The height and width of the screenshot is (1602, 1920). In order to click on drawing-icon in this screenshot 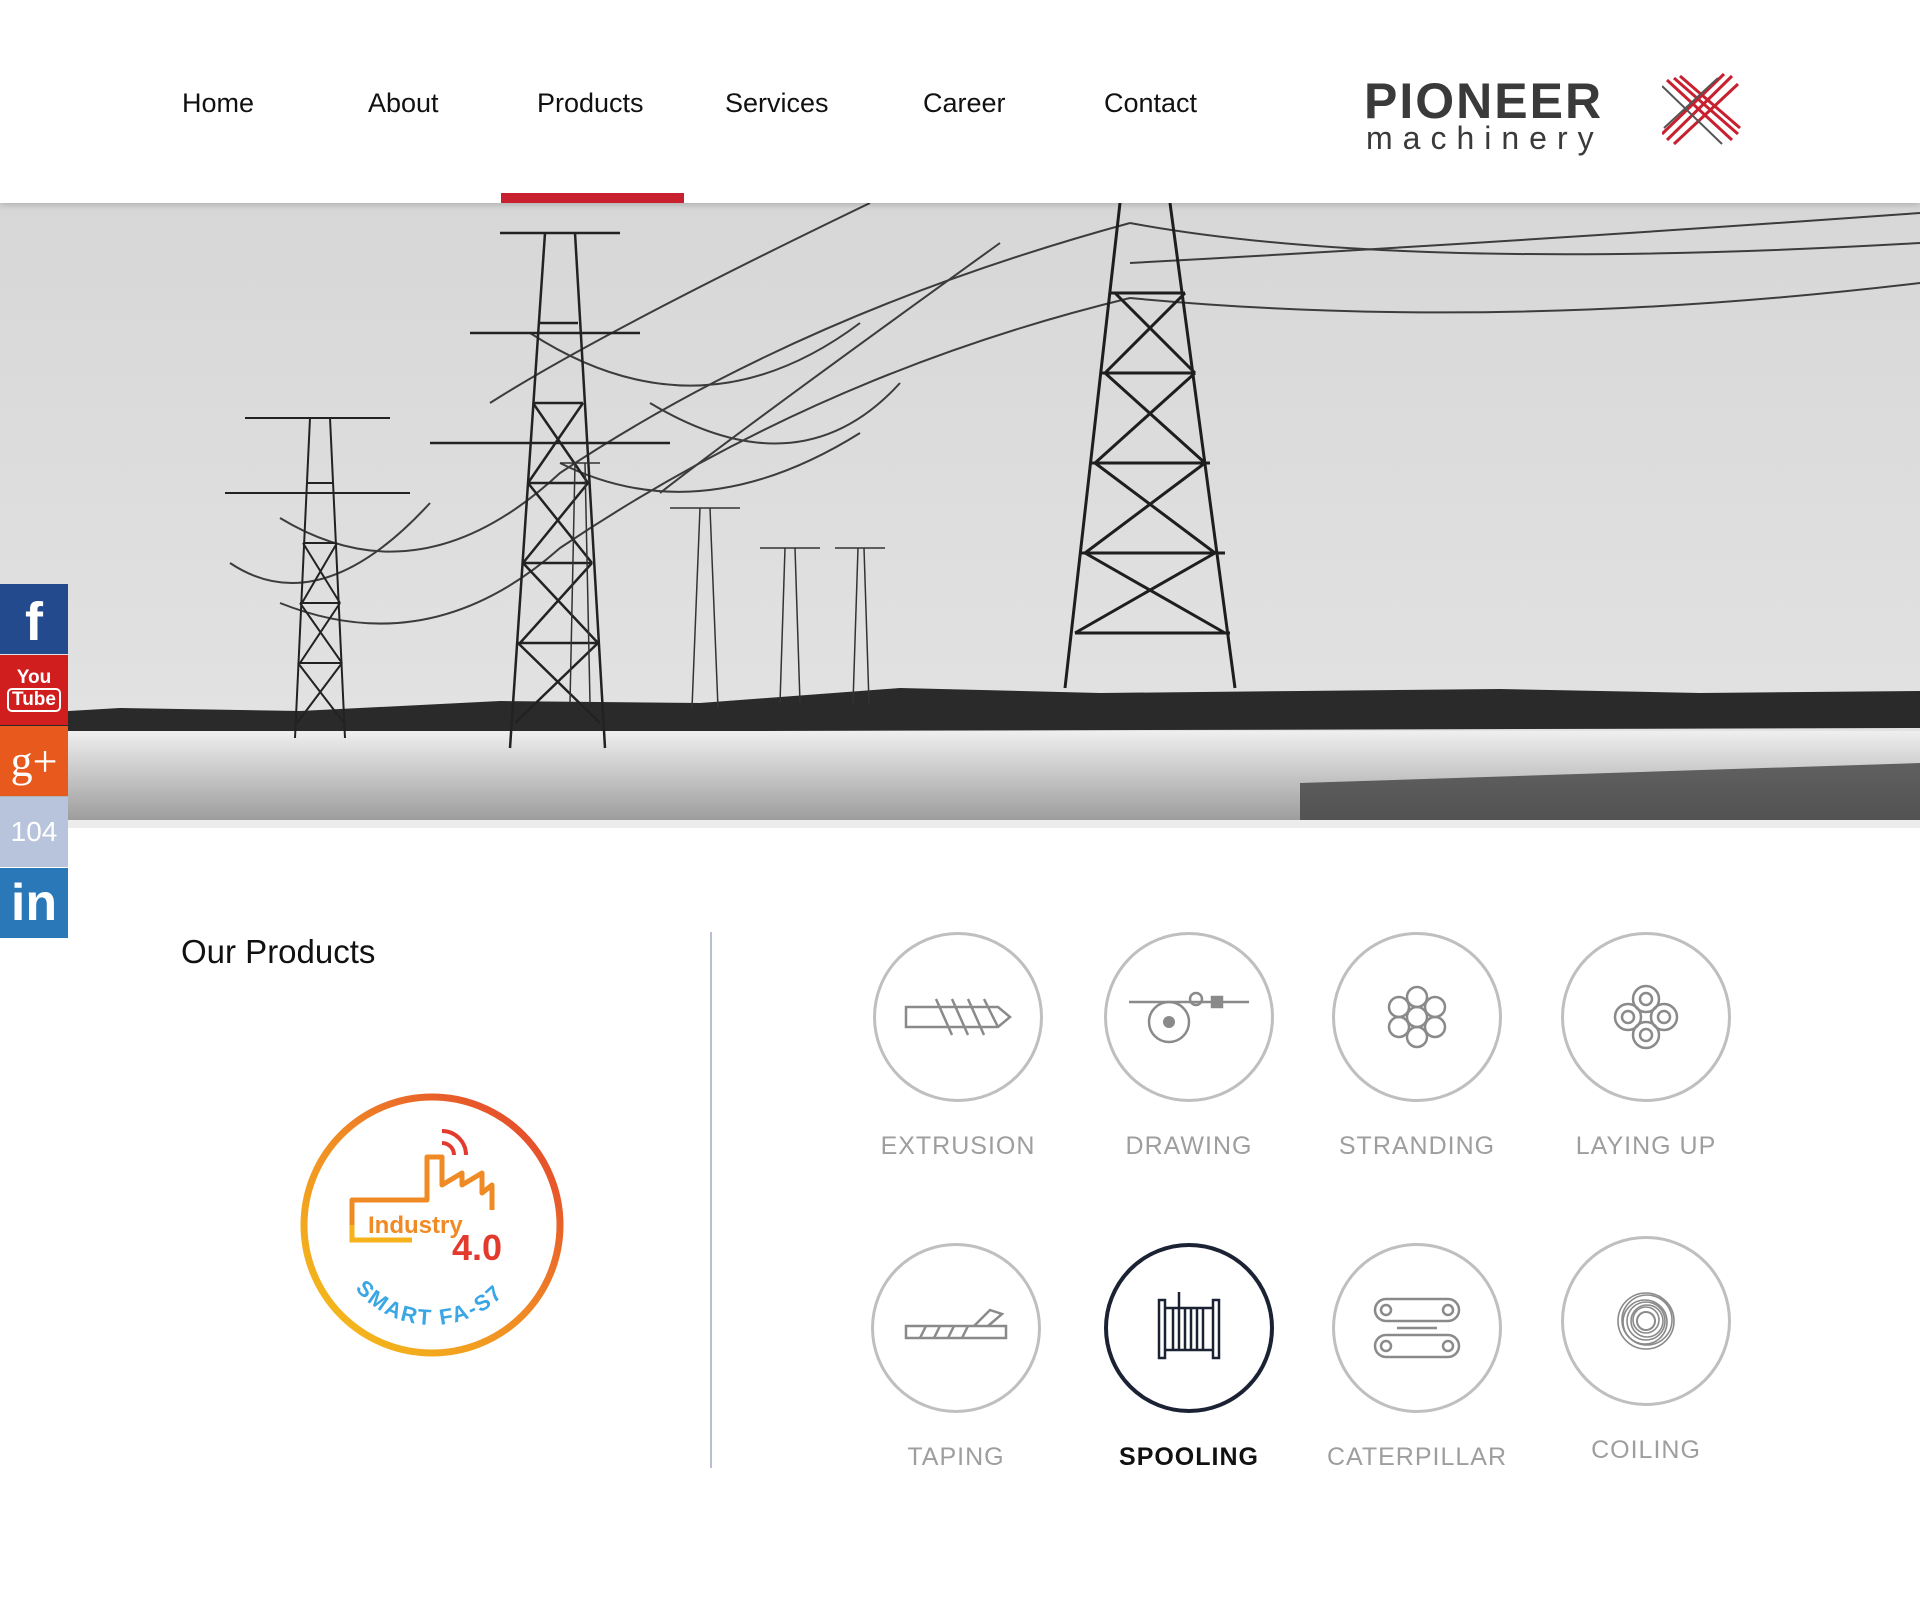, I will do `click(1189, 1017)`.